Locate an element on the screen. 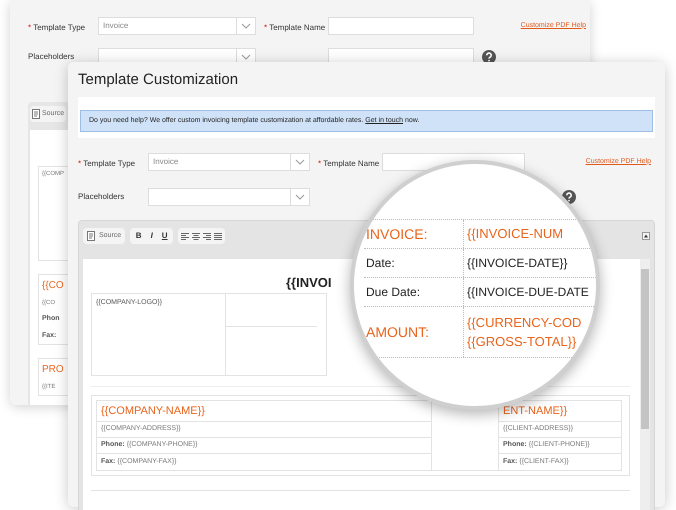 Image resolution: width=676 pixels, height=510 pixels. window-title: Template Customization is located at coordinates (158, 79).